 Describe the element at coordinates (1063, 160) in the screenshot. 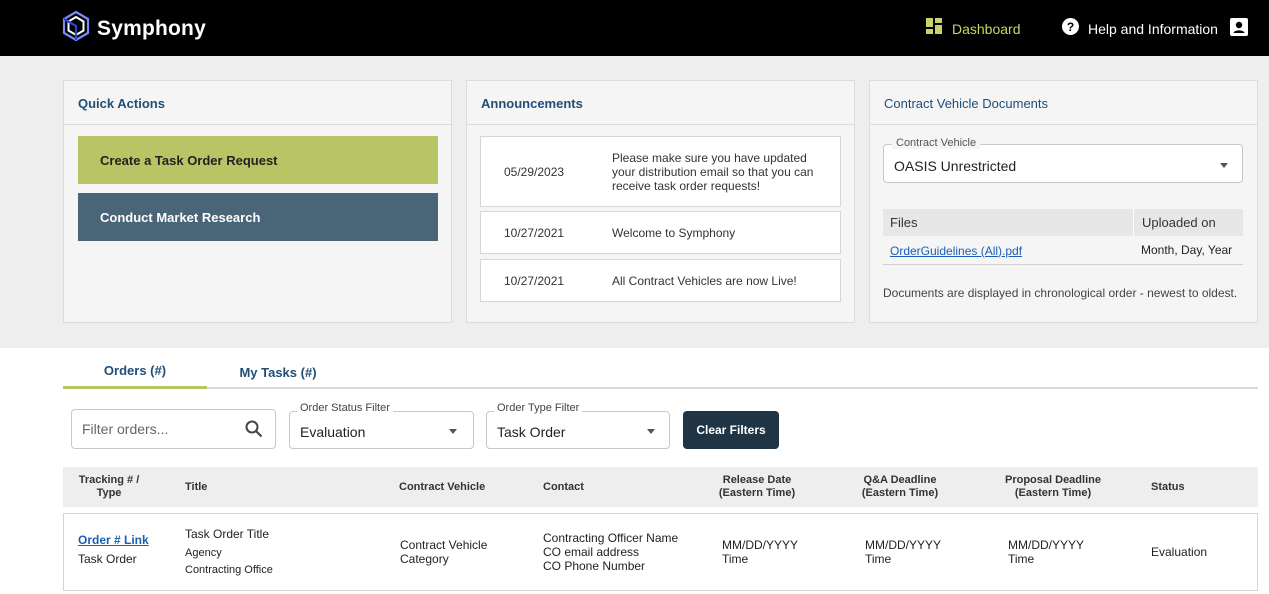

I see `contract-vehicle-select: Contract Vehicle OASIS Unrestricted` at that location.